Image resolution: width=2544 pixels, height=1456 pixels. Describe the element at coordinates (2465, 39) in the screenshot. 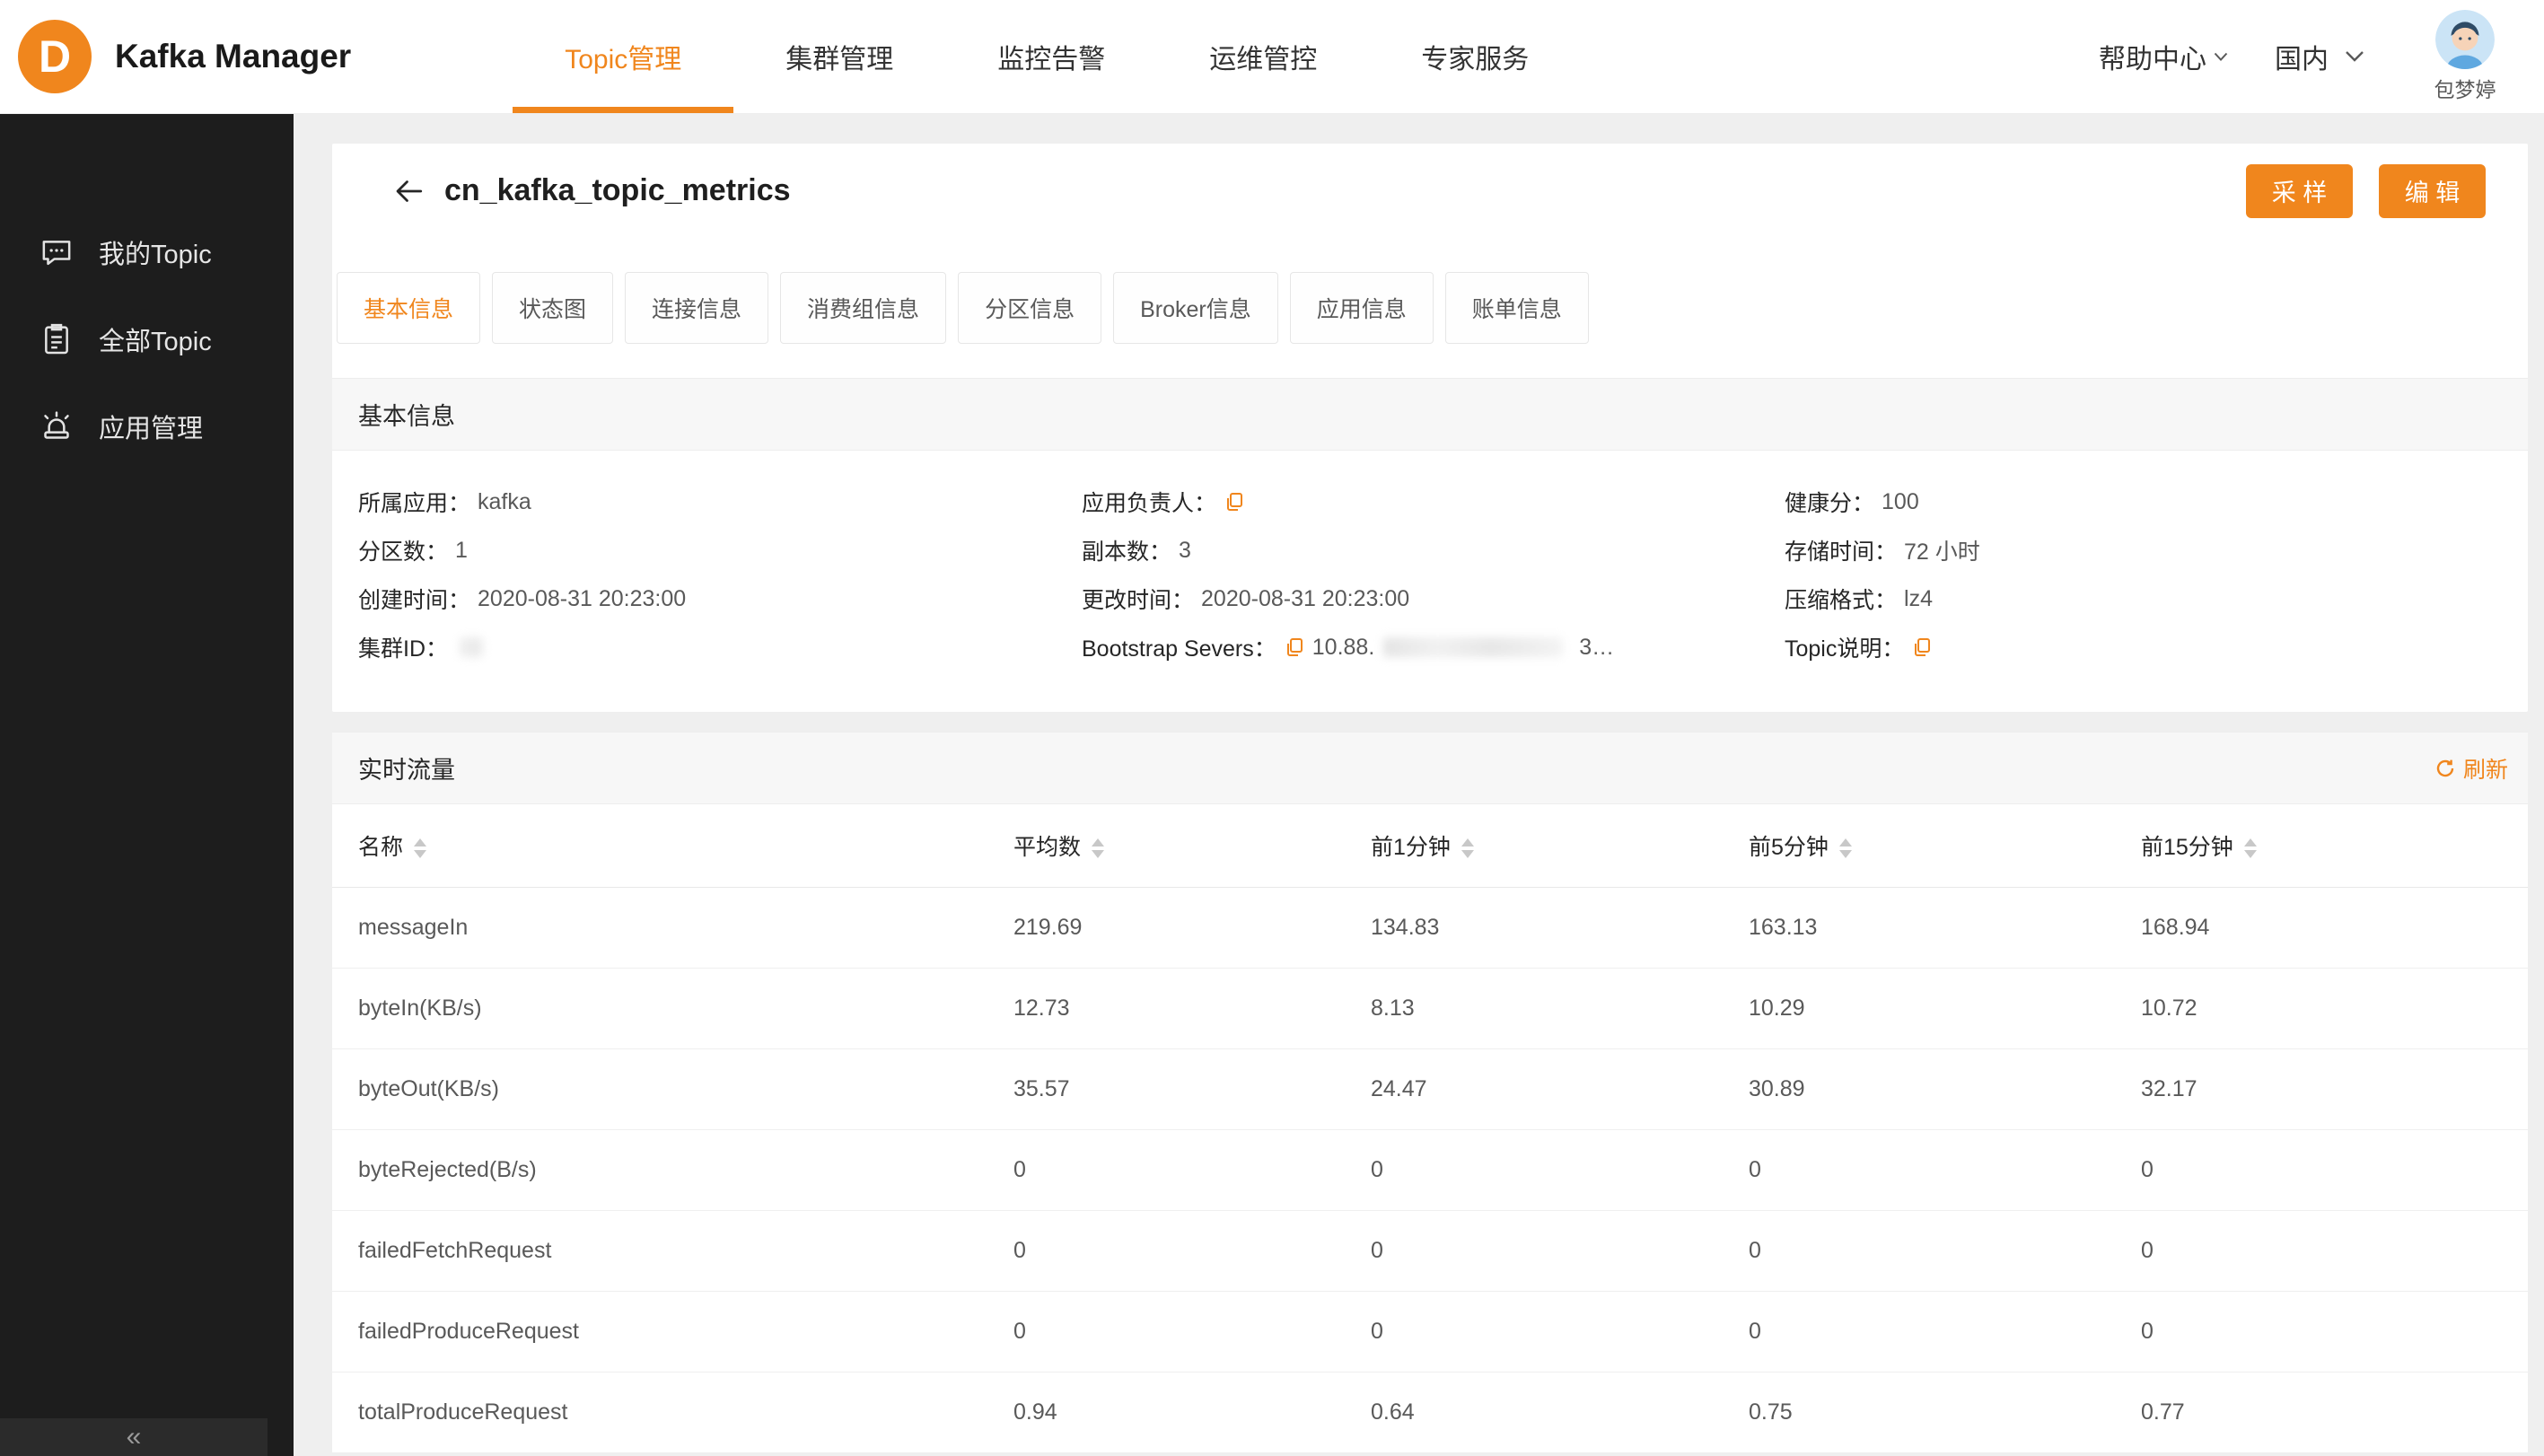

I see `user-avatar` at that location.